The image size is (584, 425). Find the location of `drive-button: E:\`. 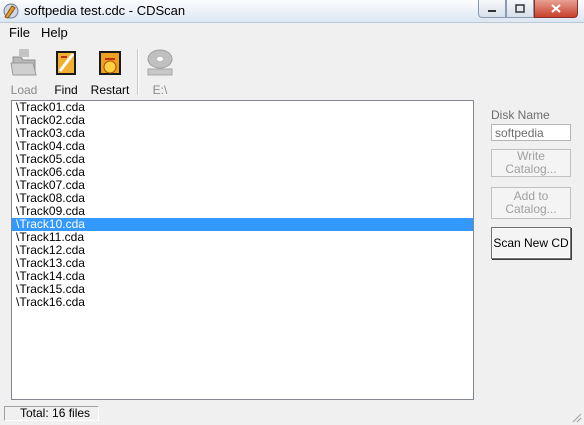

drive-button: E:\ is located at coordinates (160, 71).